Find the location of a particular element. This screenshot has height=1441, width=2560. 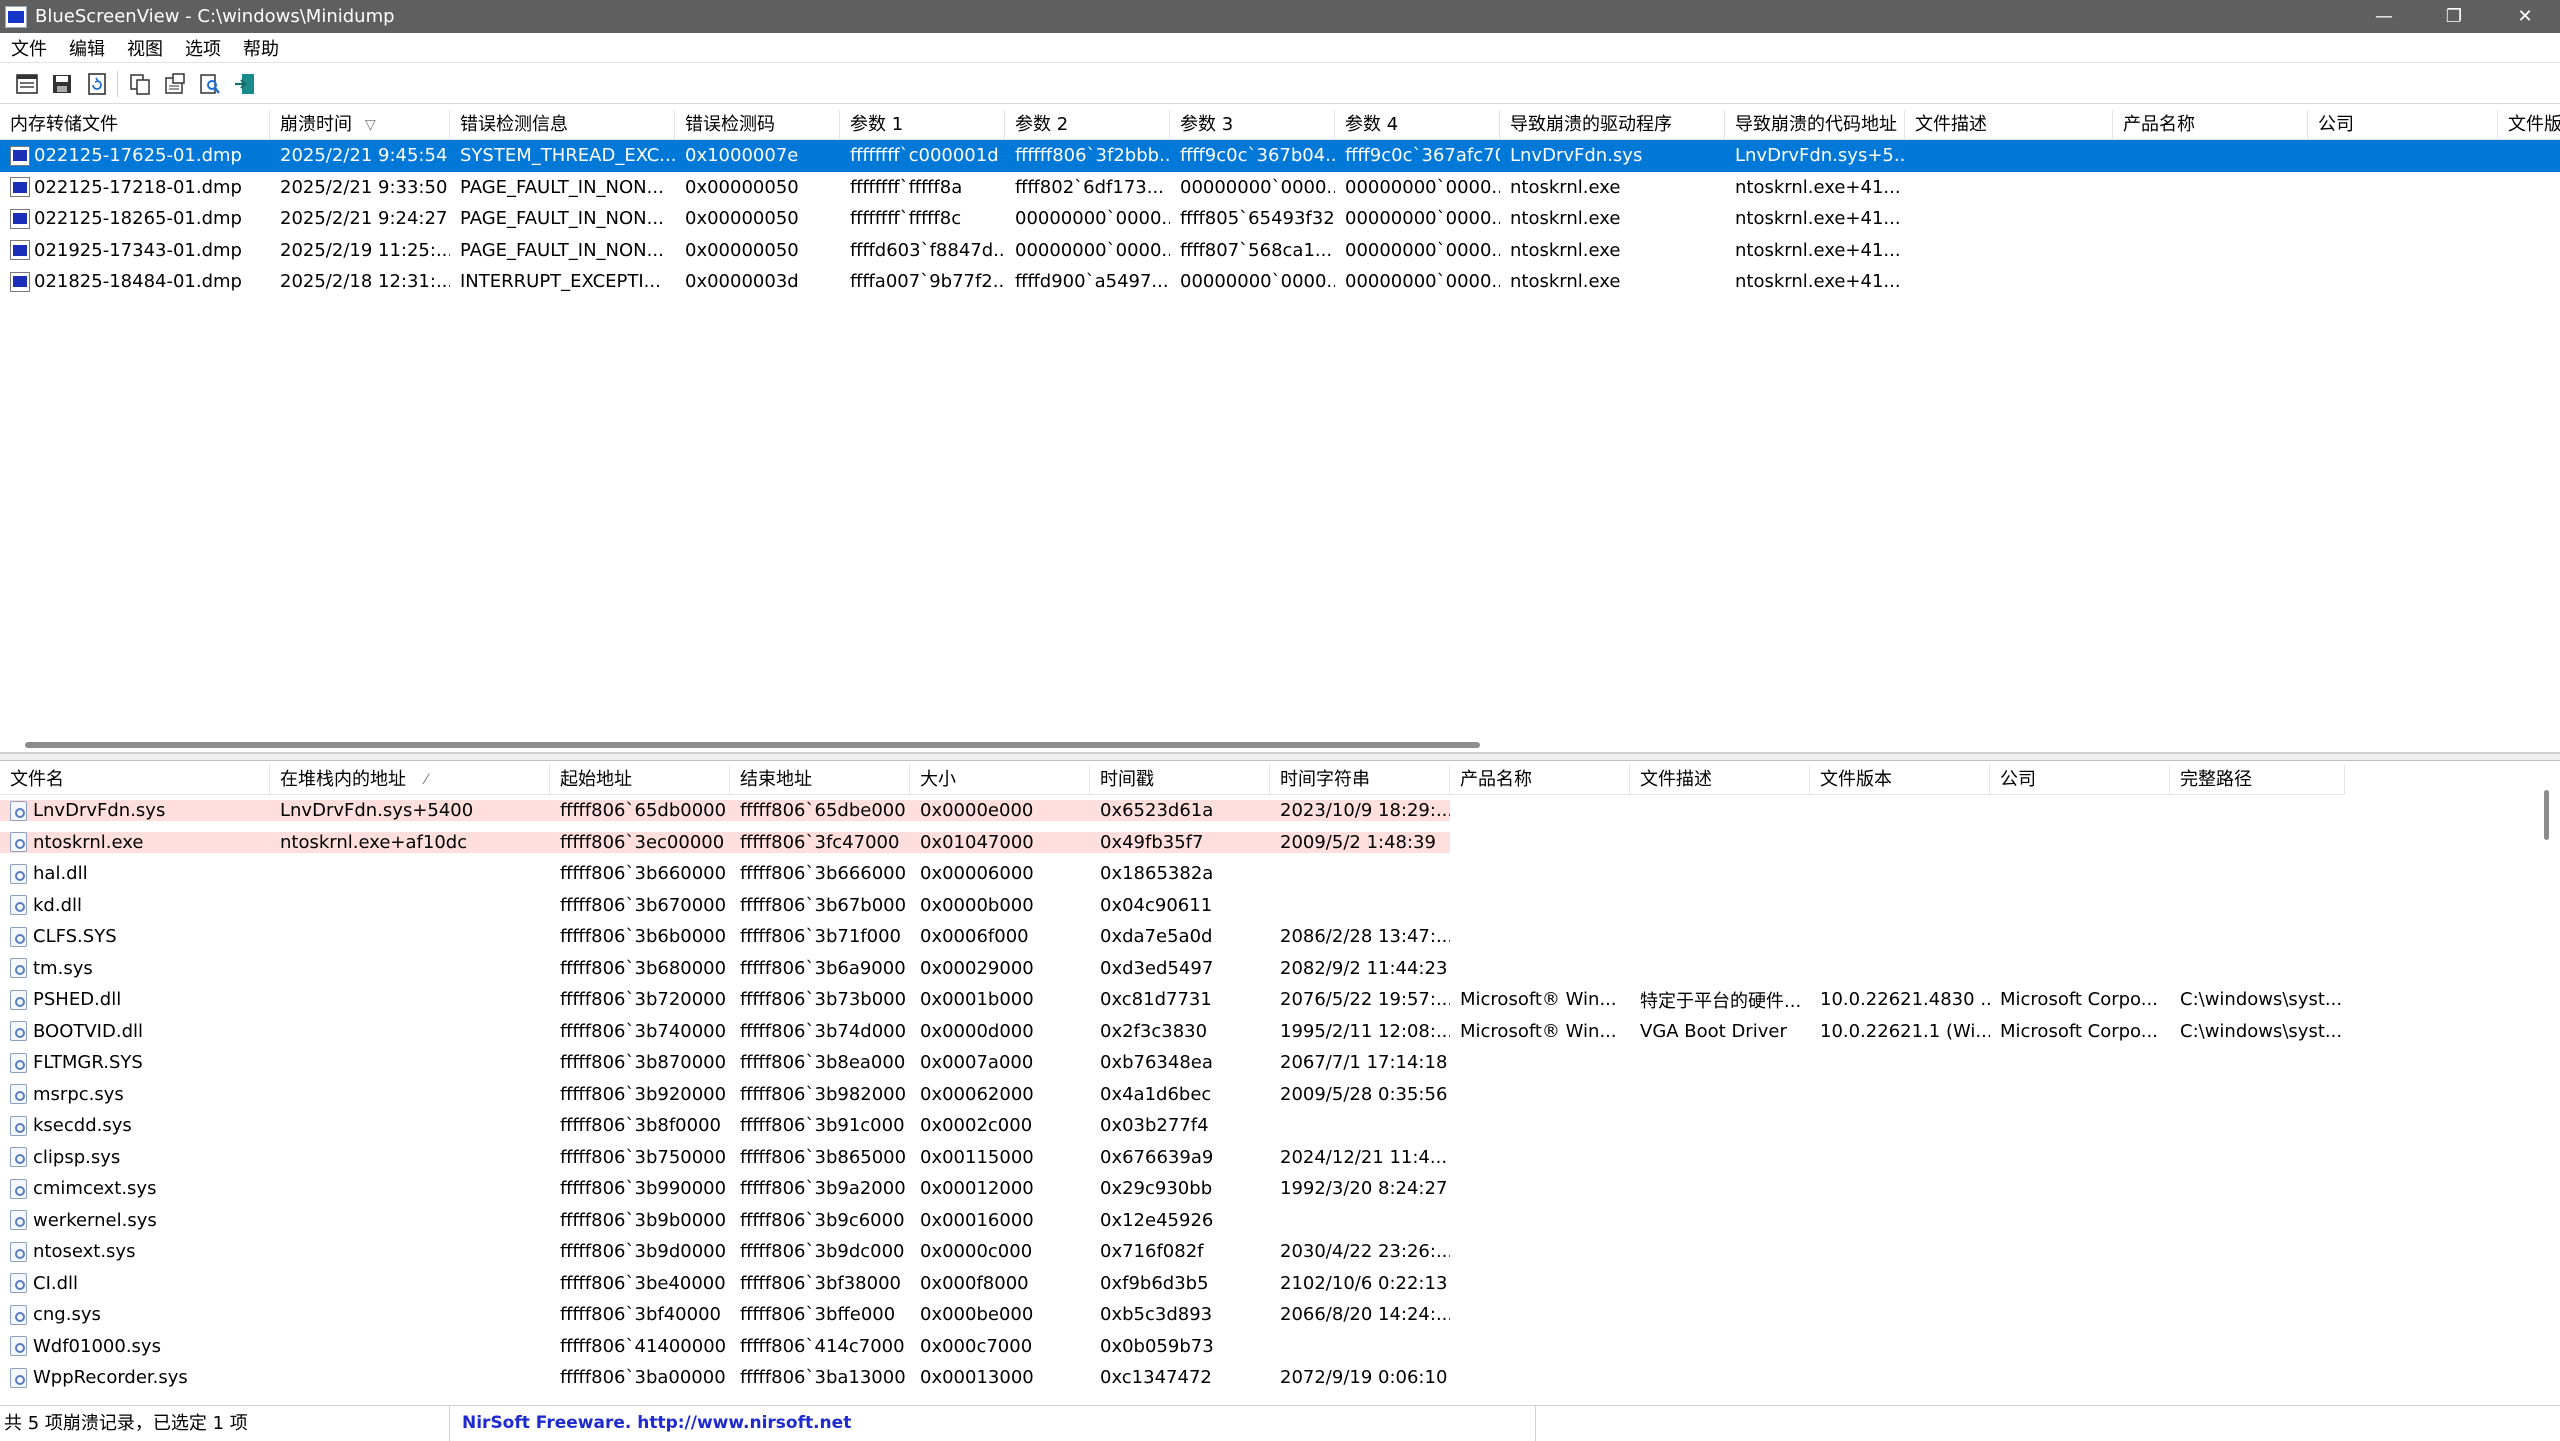

menu-edit: 编辑 is located at coordinates (87, 48).